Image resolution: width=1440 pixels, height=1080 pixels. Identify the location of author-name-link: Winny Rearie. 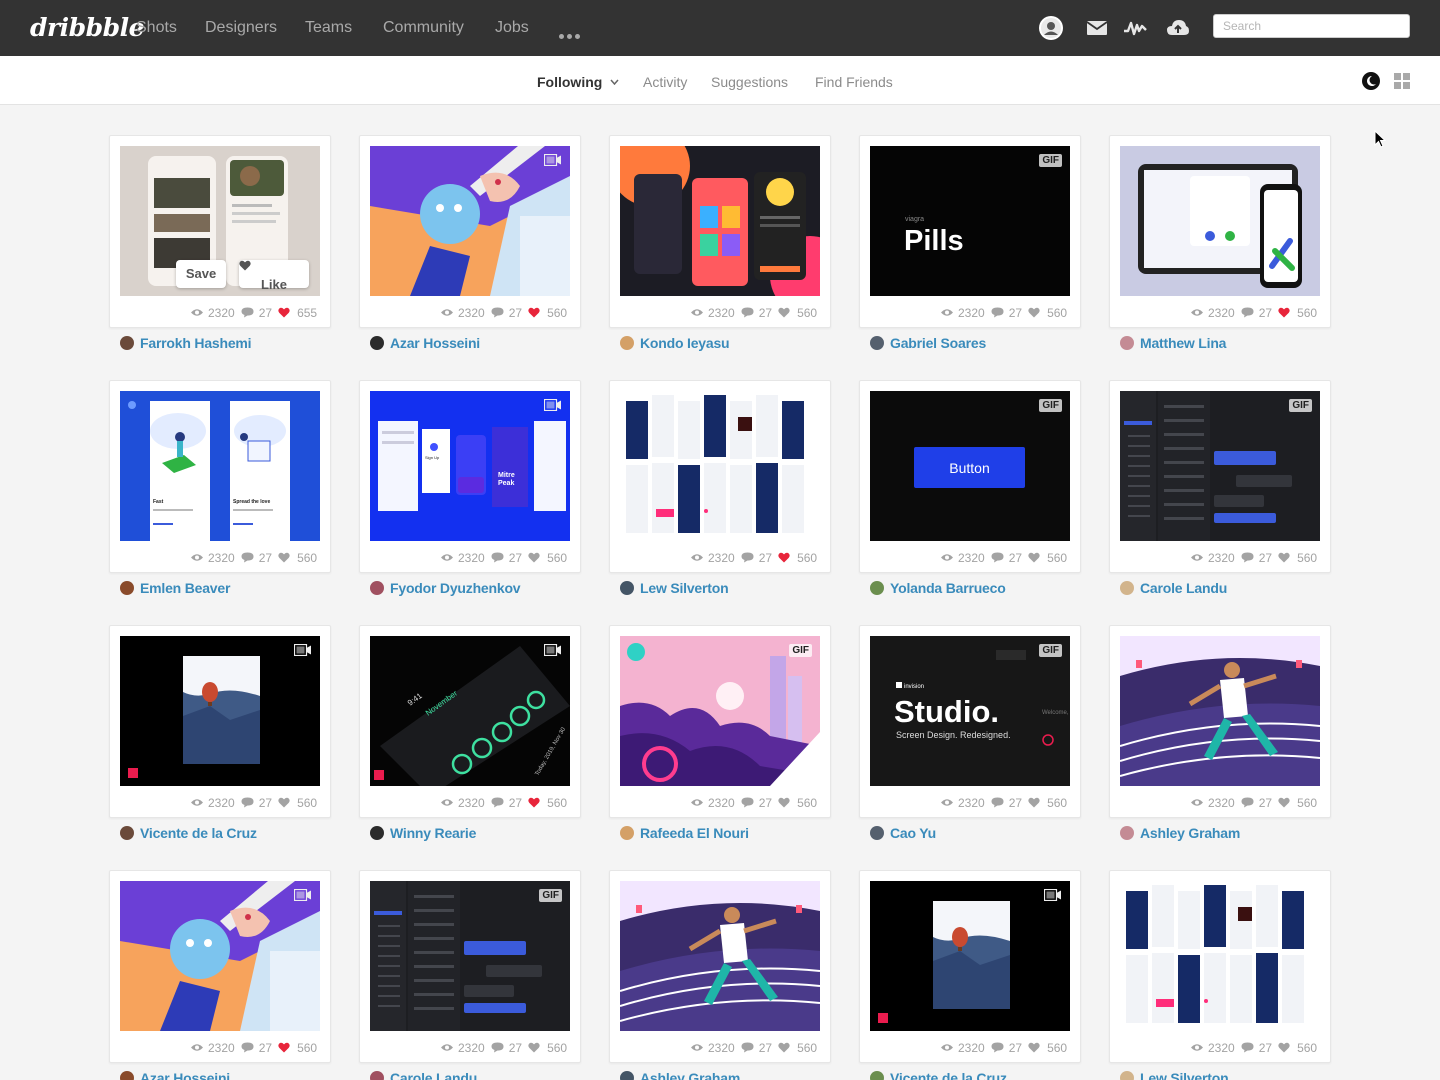
(433, 833).